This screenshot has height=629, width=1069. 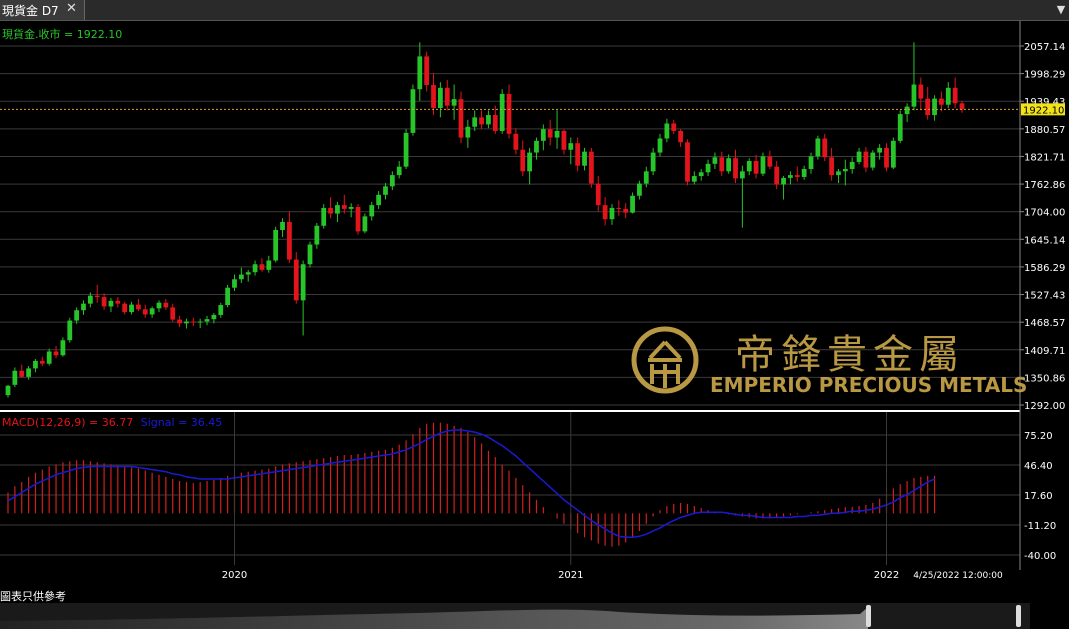 I want to click on price-tick-label: 1998.29, so click(x=1044, y=75).